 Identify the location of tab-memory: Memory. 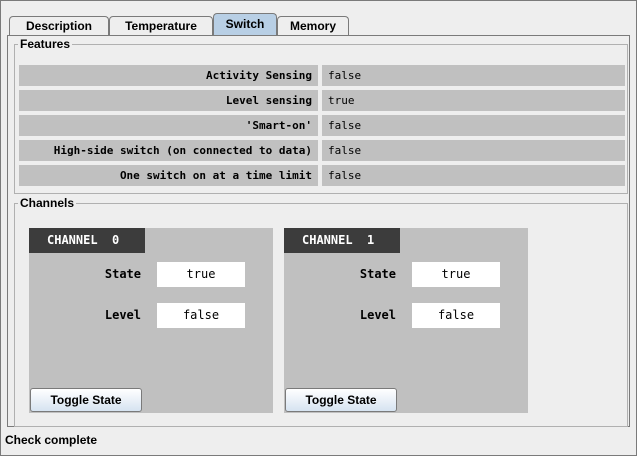
(313, 25).